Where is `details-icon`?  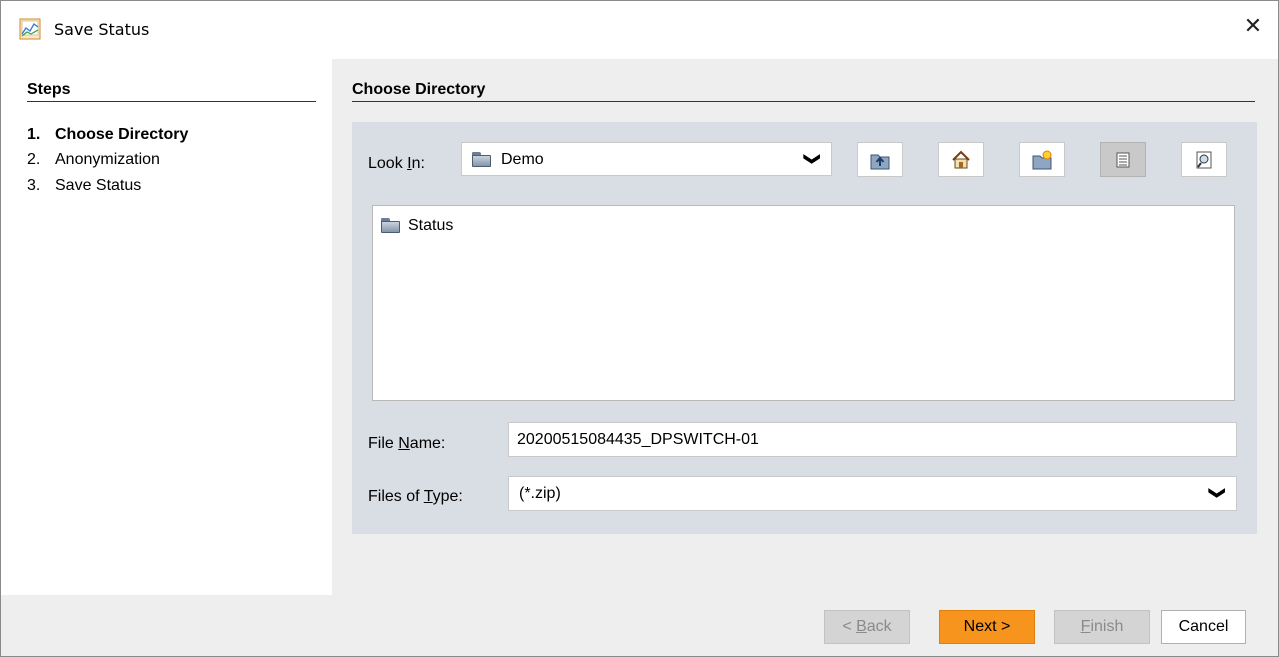 details-icon is located at coordinates (1204, 159).